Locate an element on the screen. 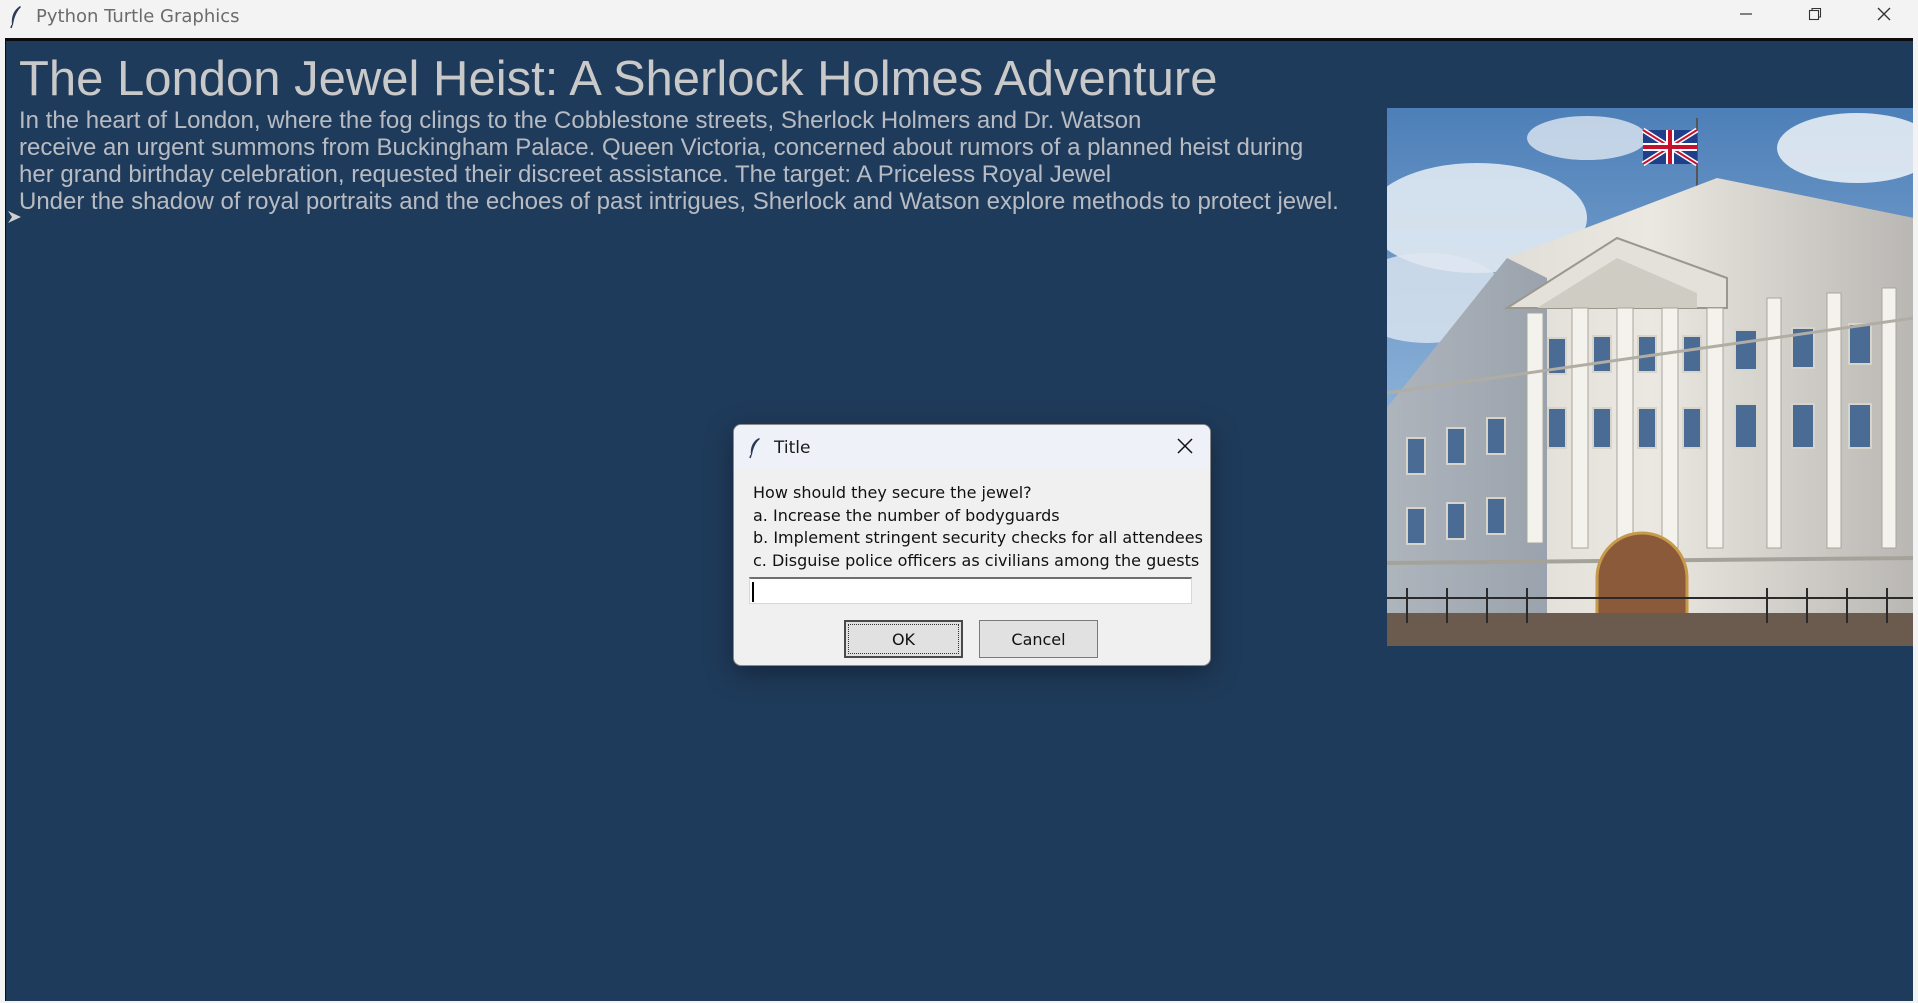 Image resolution: width=1918 pixels, height=1003 pixels. ok-button: OK is located at coordinates (903, 639).